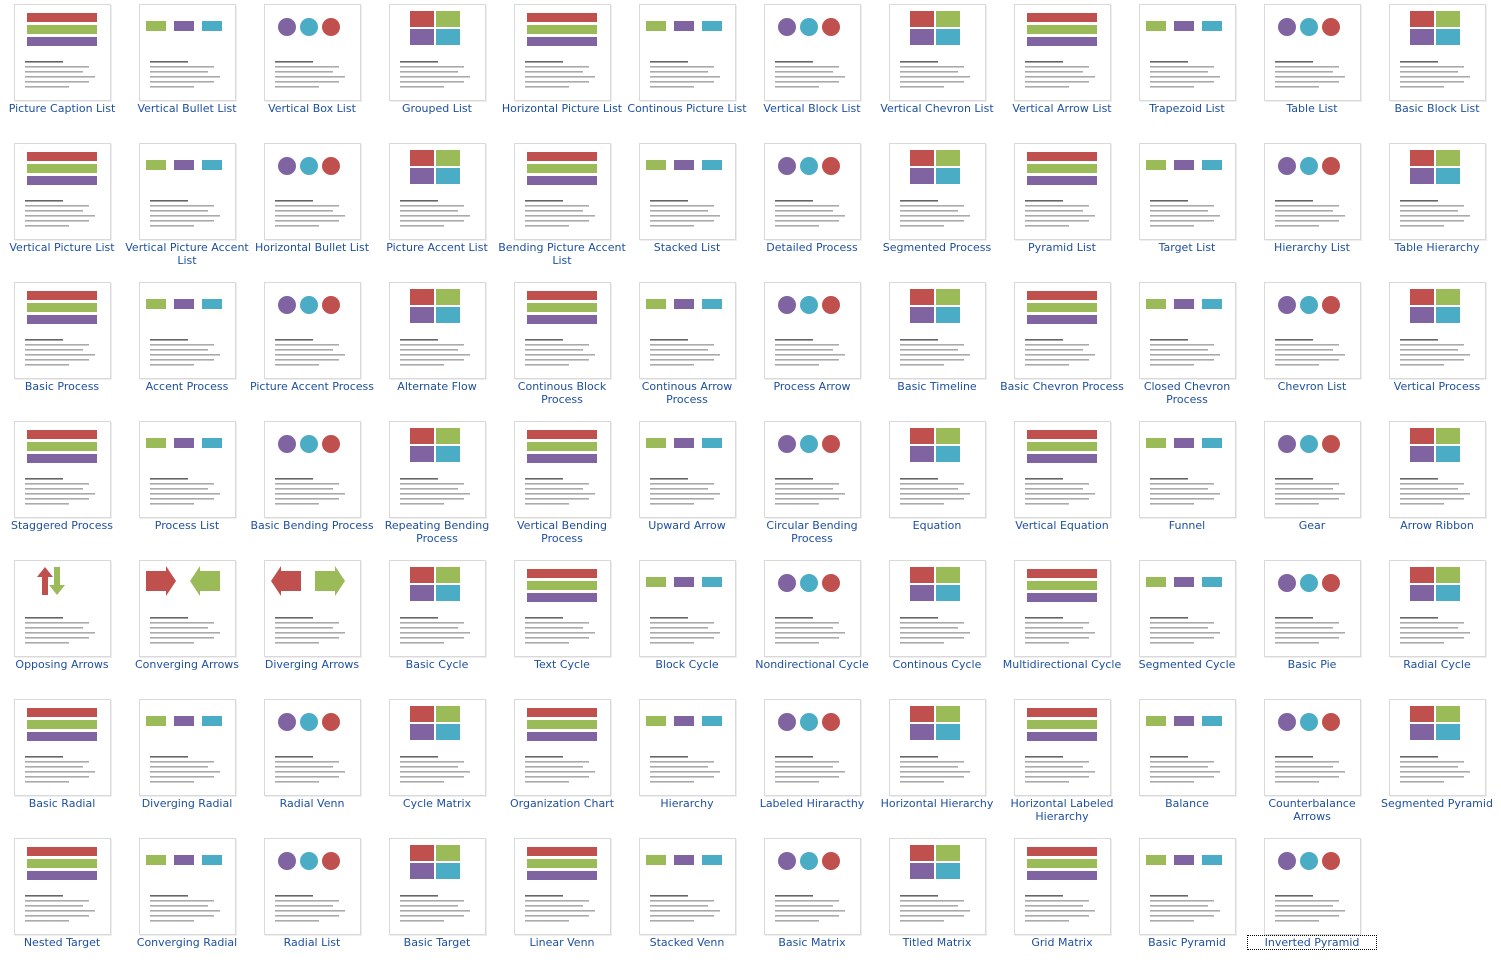 This screenshot has width=1501, height=974. I want to click on gallery-item-label: Linear Venn, so click(562, 942).